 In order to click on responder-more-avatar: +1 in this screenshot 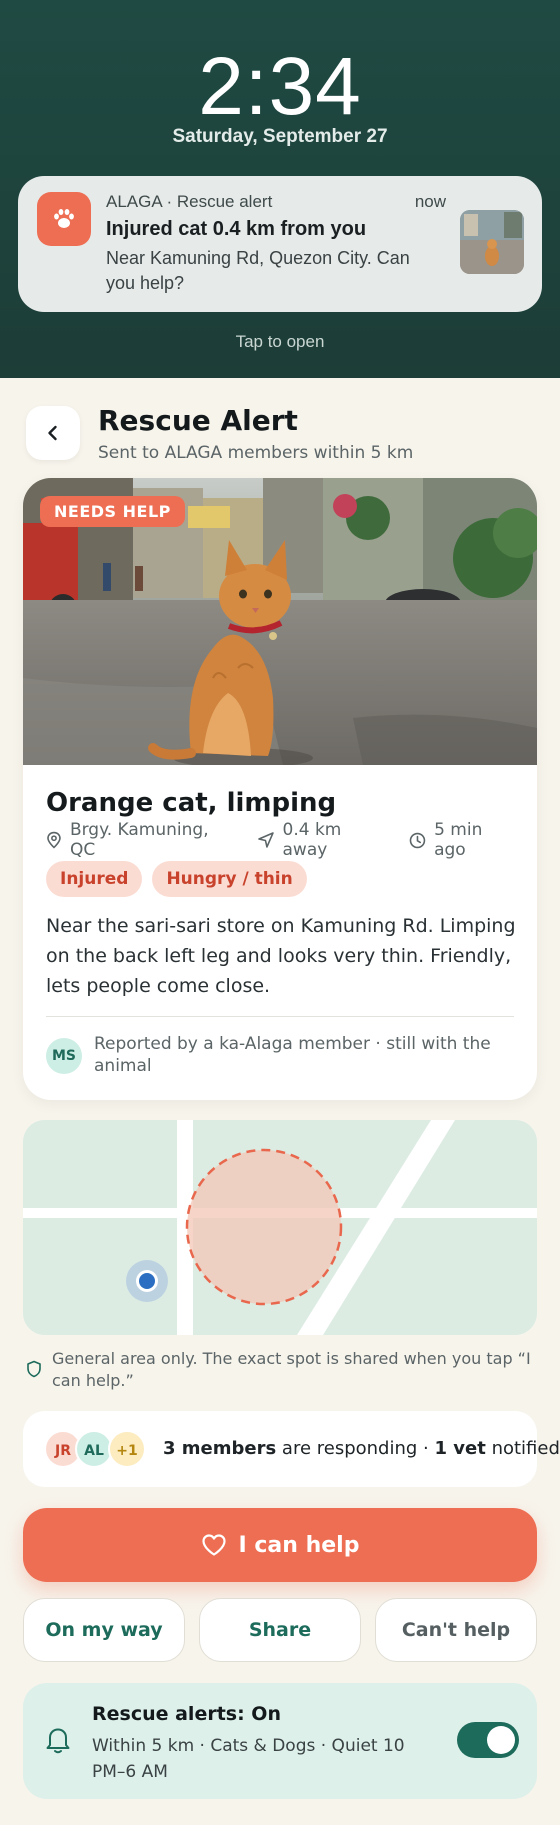, I will do `click(127, 1449)`.